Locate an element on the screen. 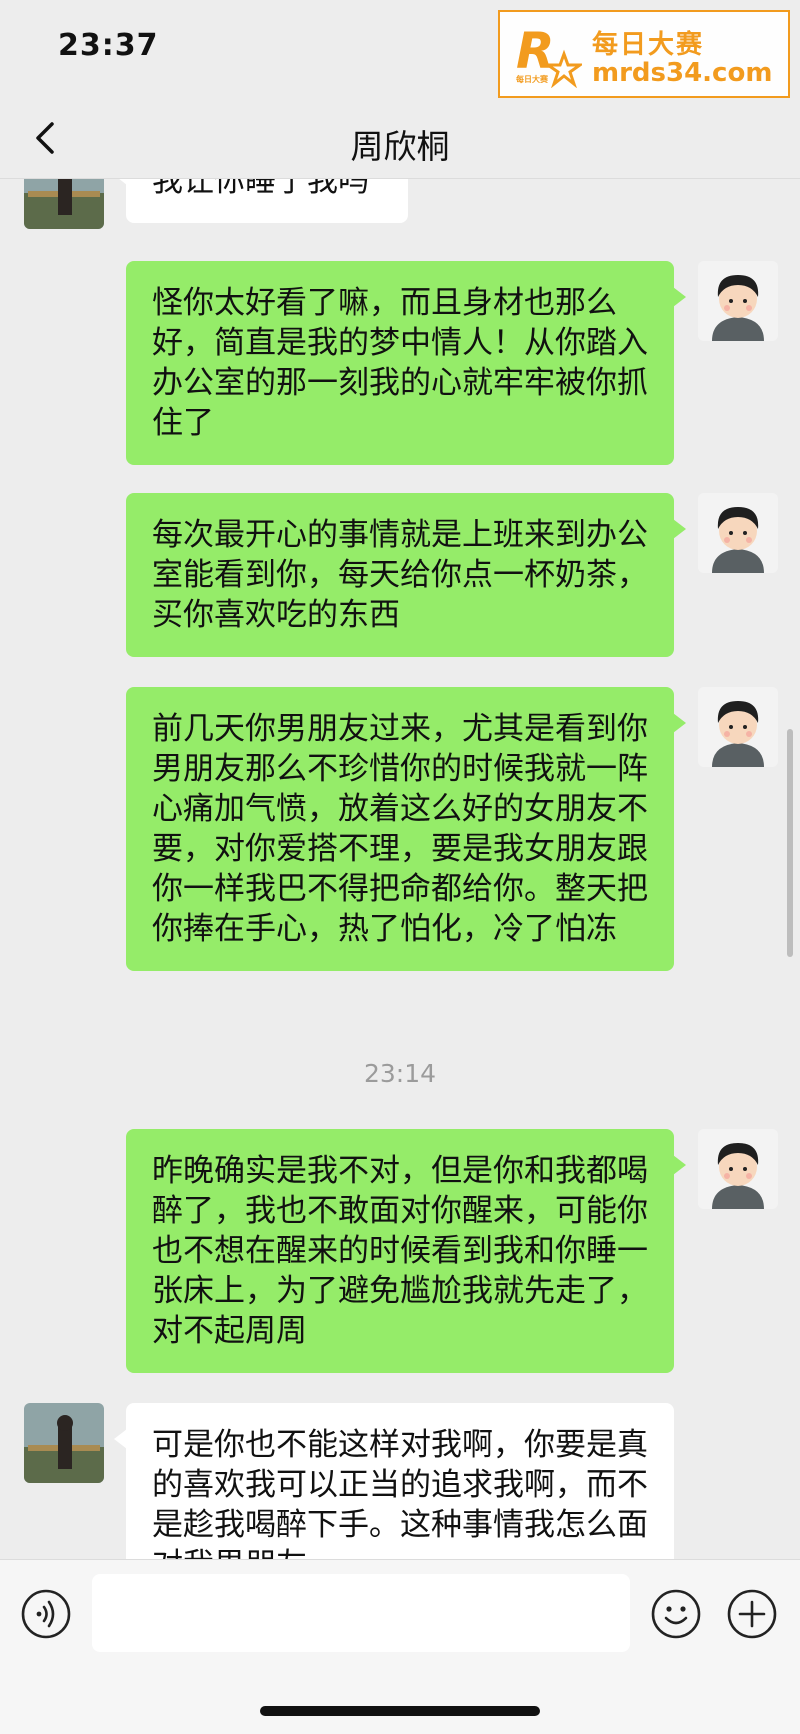 The width and height of the screenshot is (800, 1734). status-bar: 23:37 R 每日大赛 每日大赛 mrds34.com is located at coordinates (400, 50).